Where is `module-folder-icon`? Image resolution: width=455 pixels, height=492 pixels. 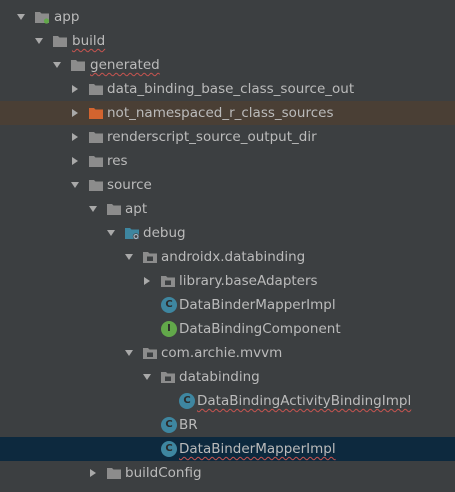 module-folder-icon is located at coordinates (42, 17).